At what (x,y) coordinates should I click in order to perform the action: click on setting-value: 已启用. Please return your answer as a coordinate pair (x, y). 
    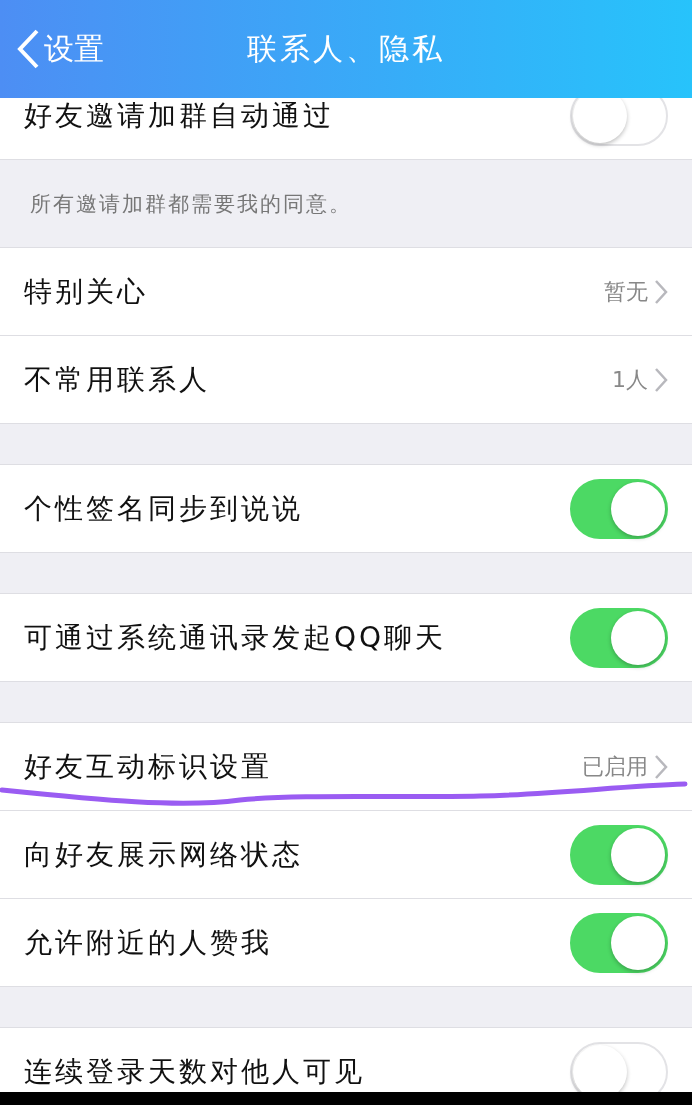
    Looking at the image, I should click on (625, 766).